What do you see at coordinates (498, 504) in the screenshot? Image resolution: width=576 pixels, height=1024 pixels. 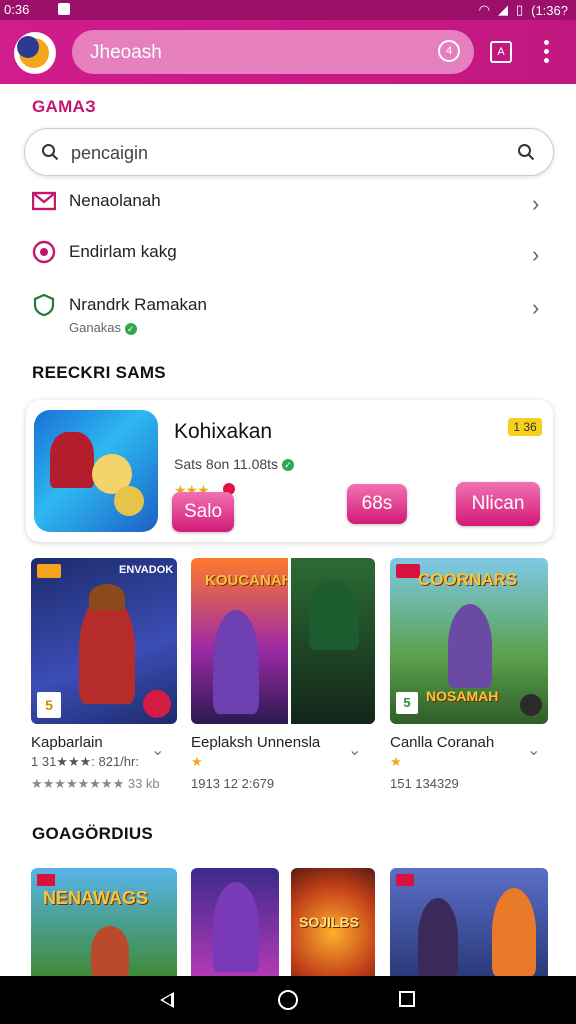 I see `install-button: Nlican` at bounding box center [498, 504].